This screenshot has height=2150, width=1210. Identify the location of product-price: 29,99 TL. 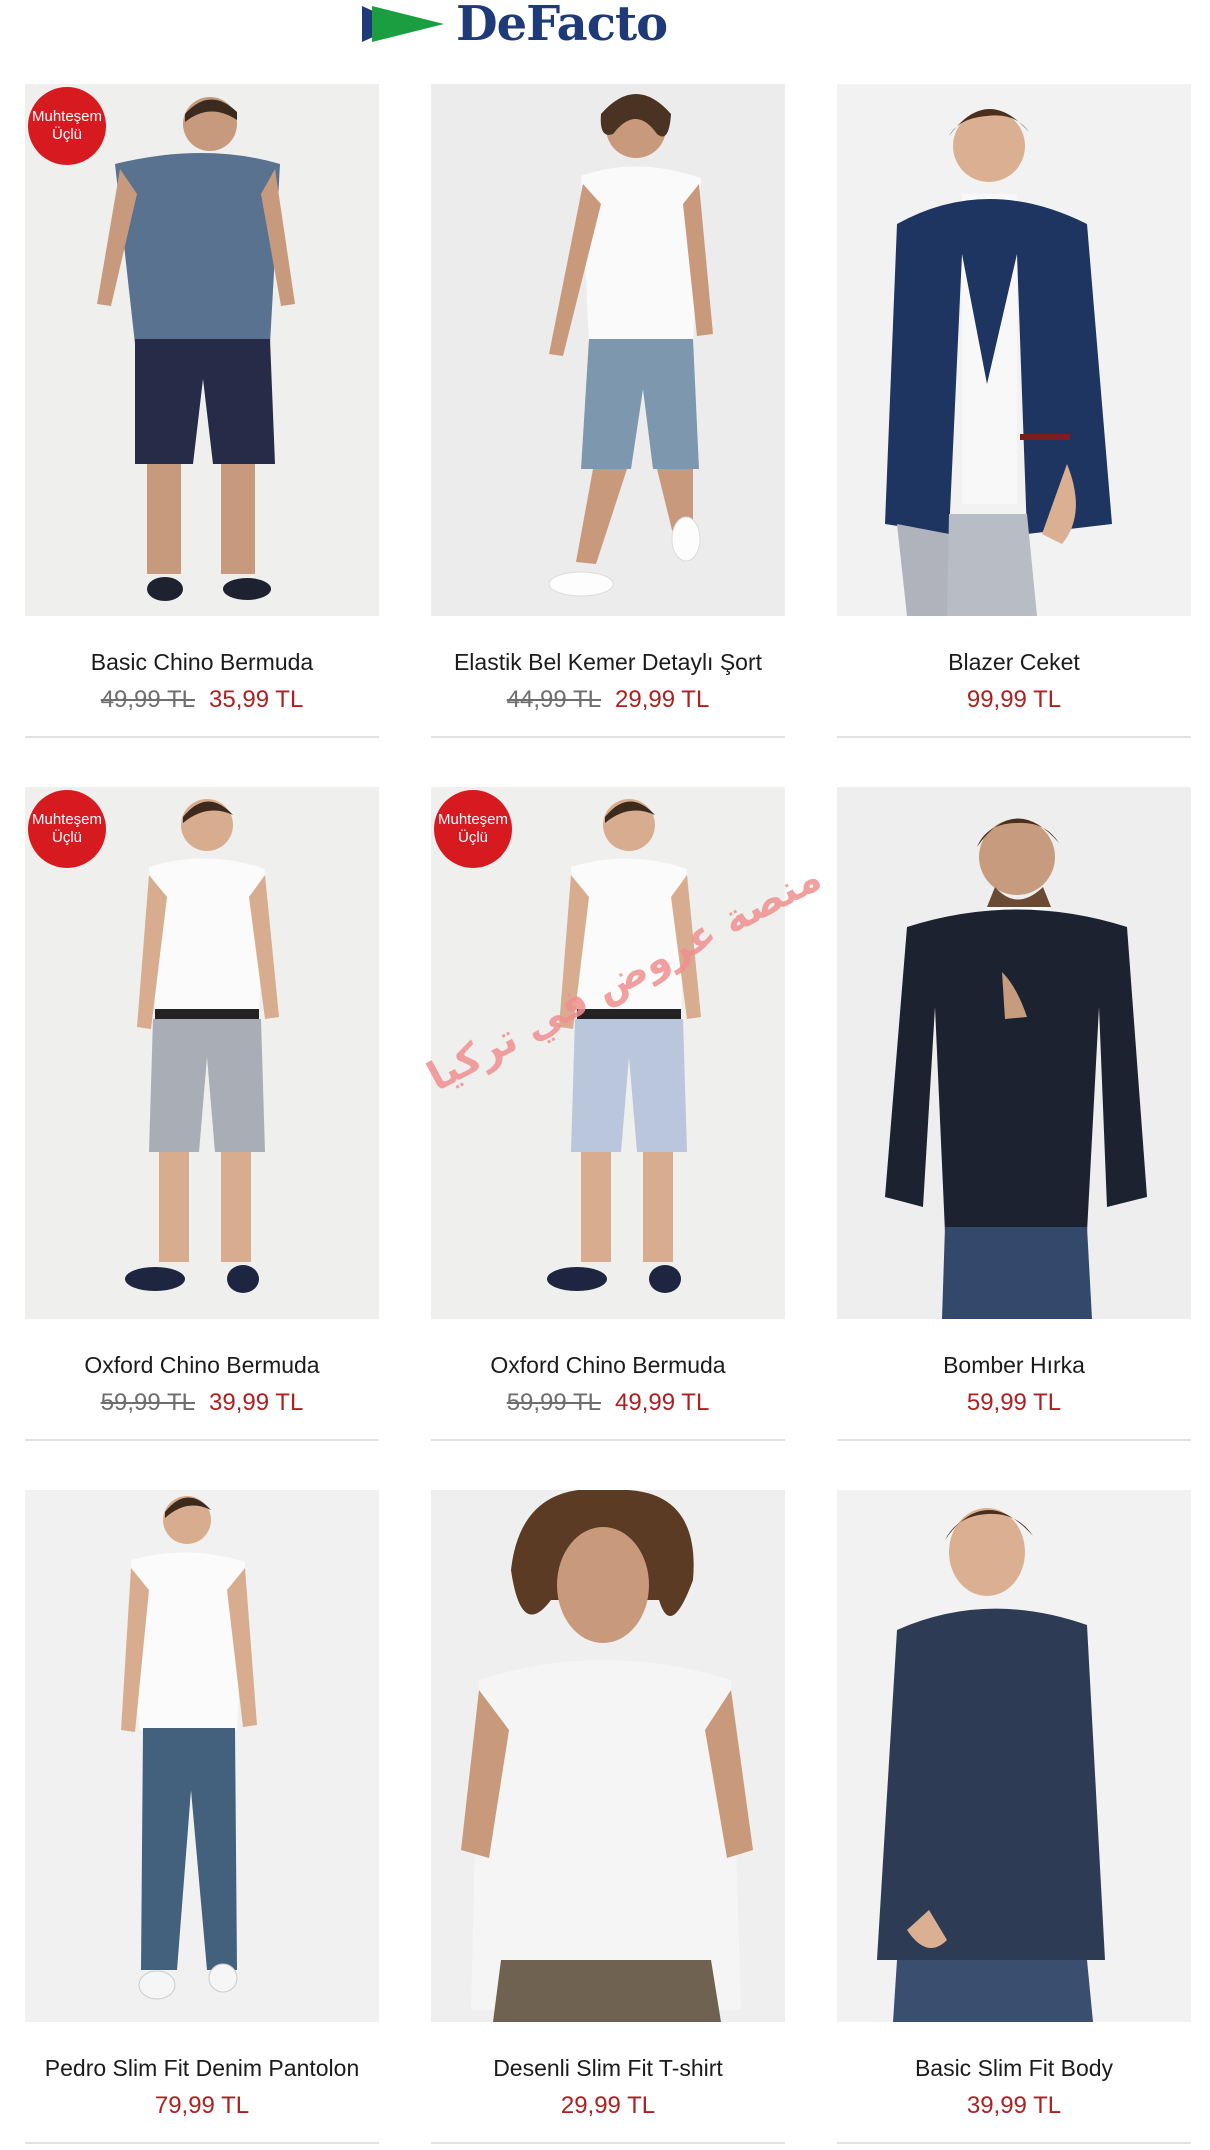
(608, 2106).